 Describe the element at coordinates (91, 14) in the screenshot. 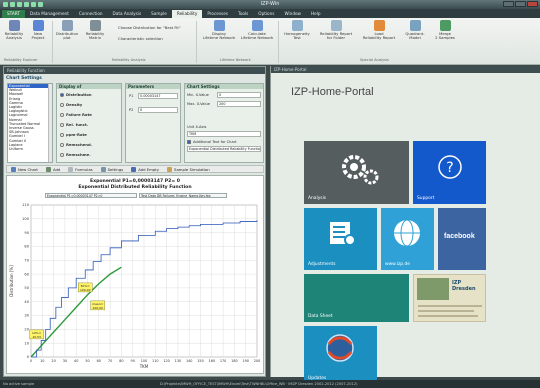

I see `tab-connection: Connection` at that location.